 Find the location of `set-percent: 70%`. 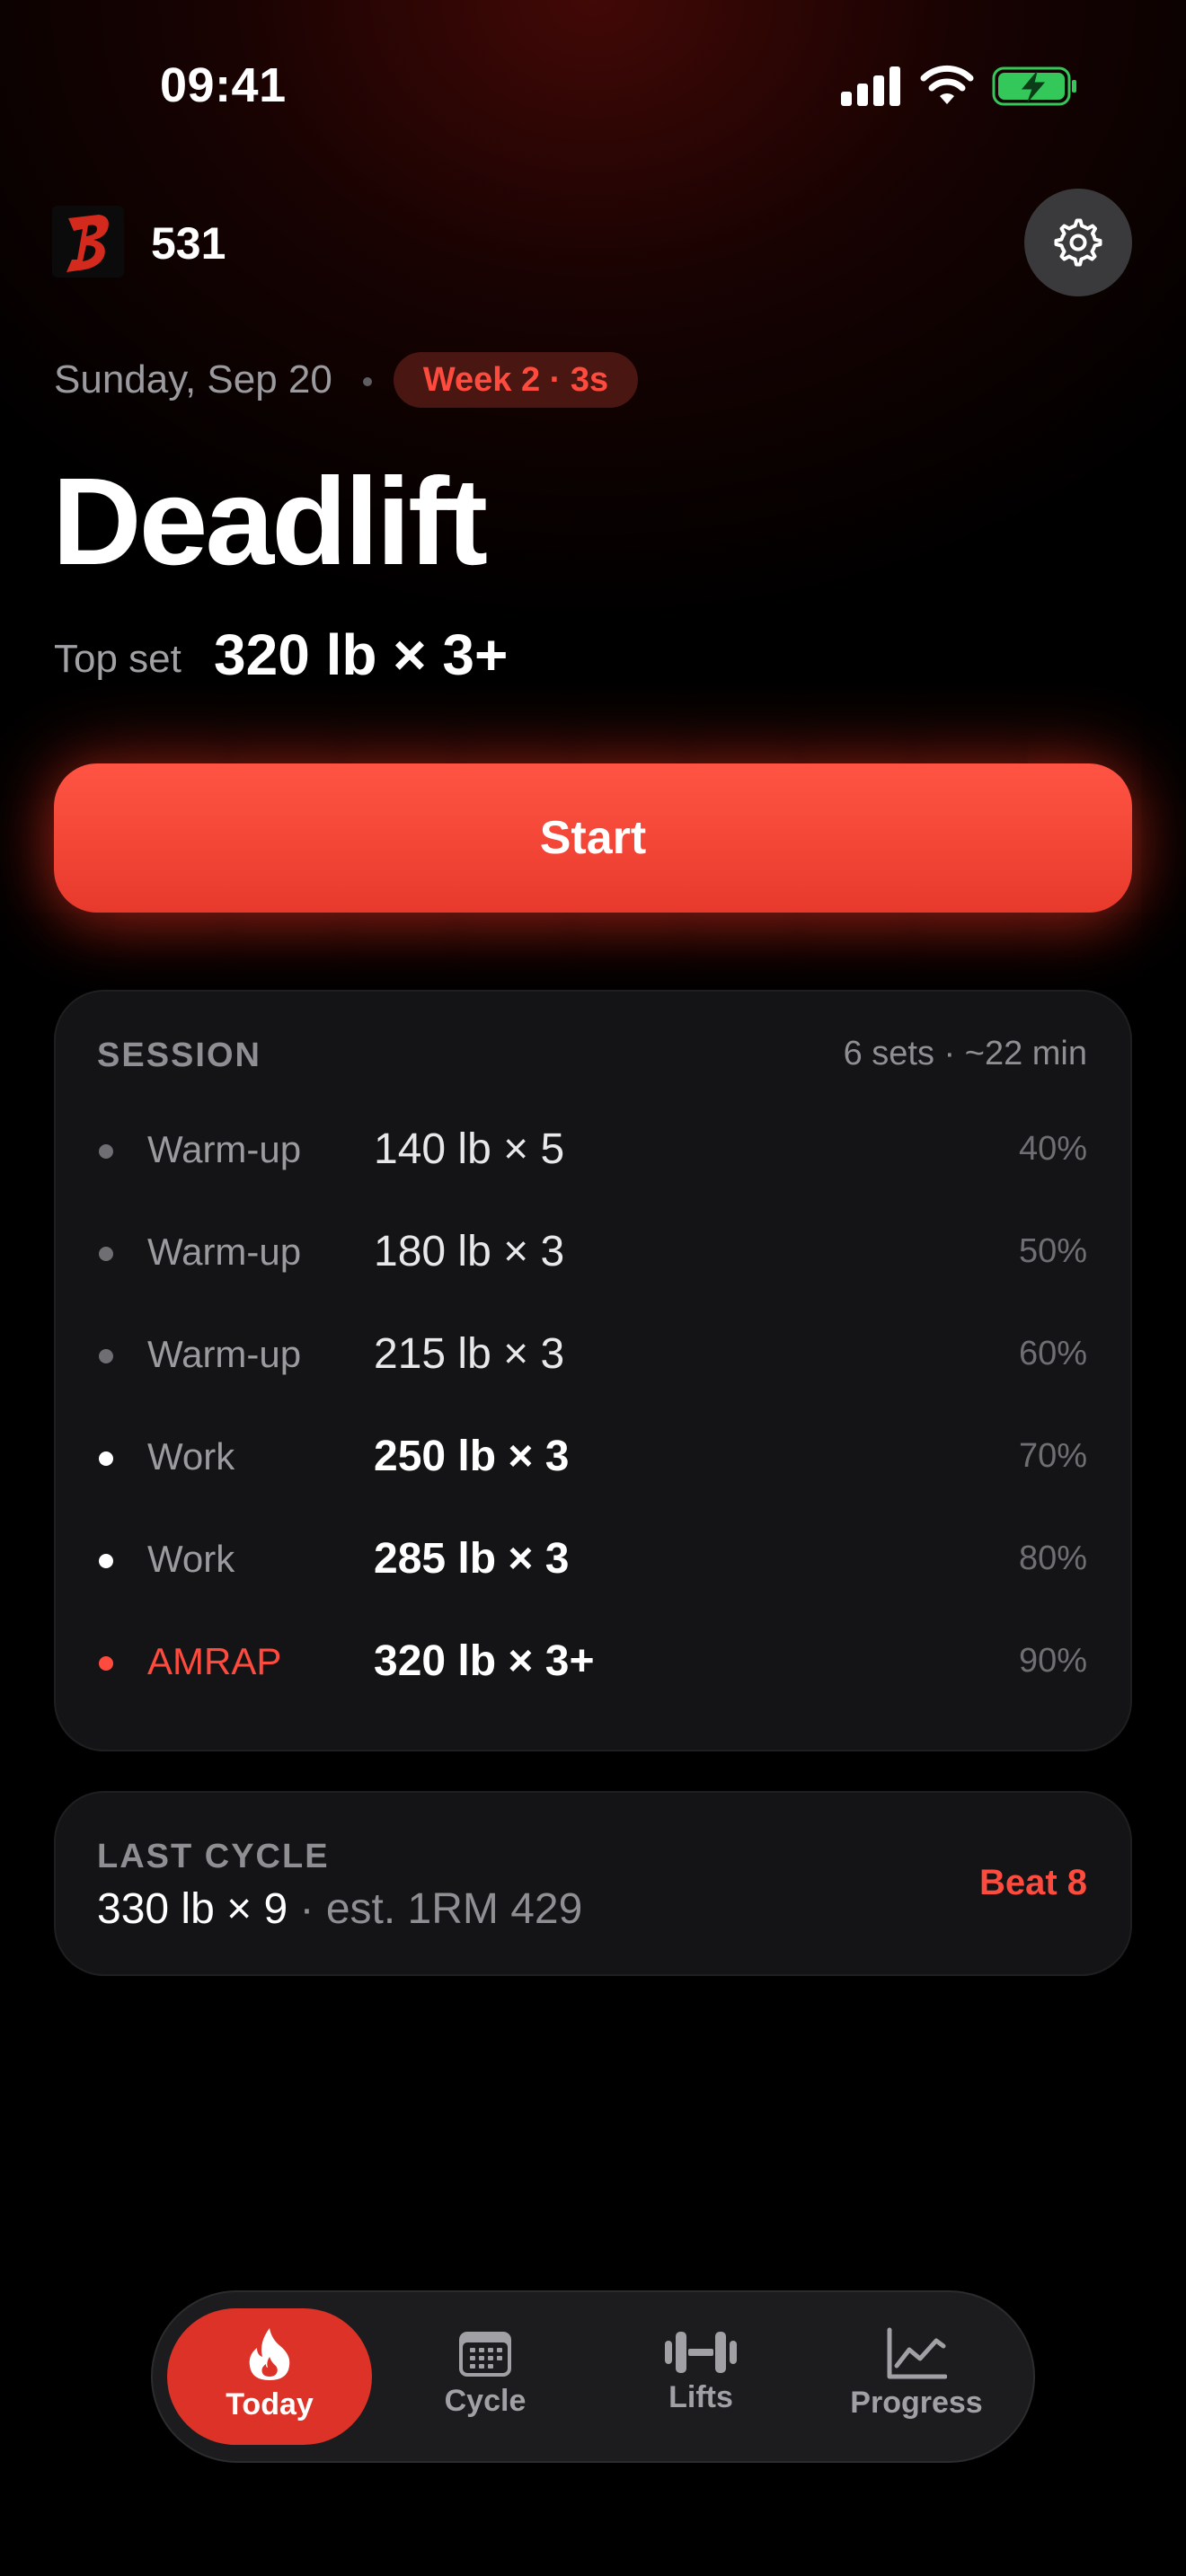

set-percent: 70% is located at coordinates (1052, 1456).